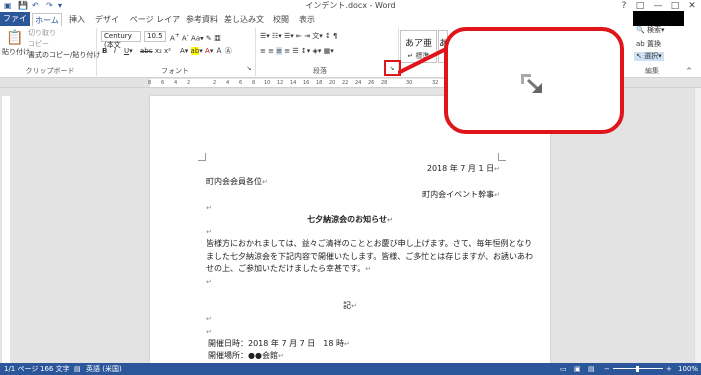 Image resolution: width=701 pixels, height=375 pixels. I want to click on zoom-in-button: +, so click(669, 369).